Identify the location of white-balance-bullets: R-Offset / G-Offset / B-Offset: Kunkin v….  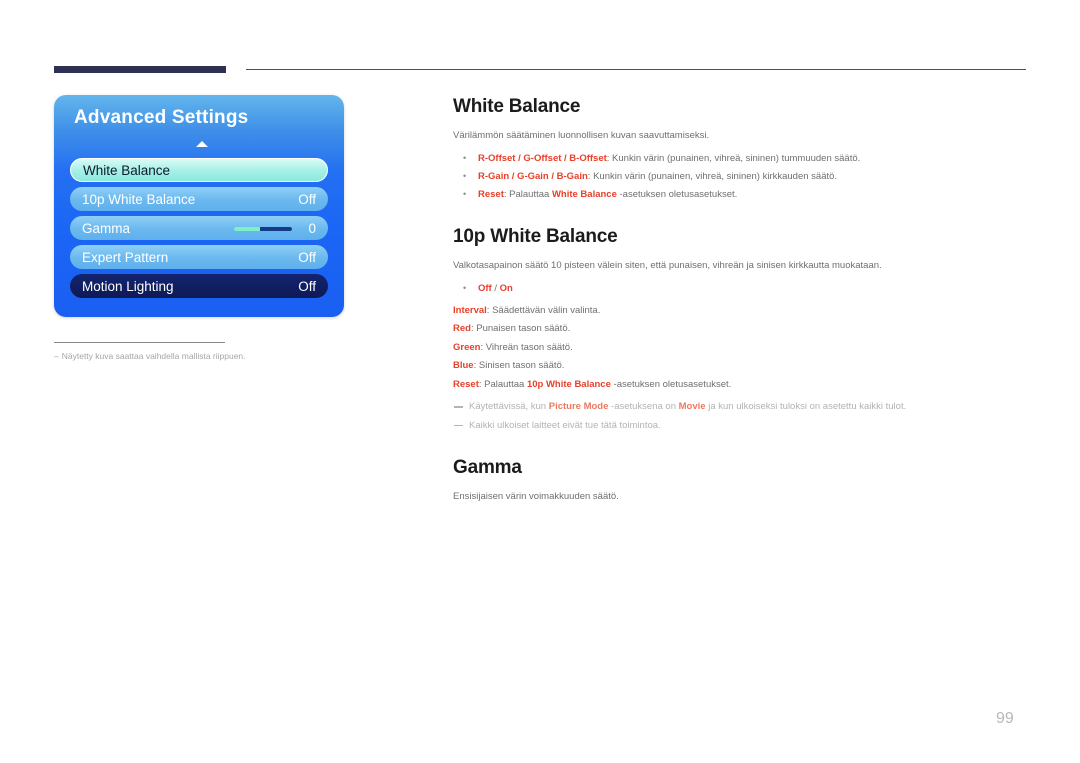
(743, 177).